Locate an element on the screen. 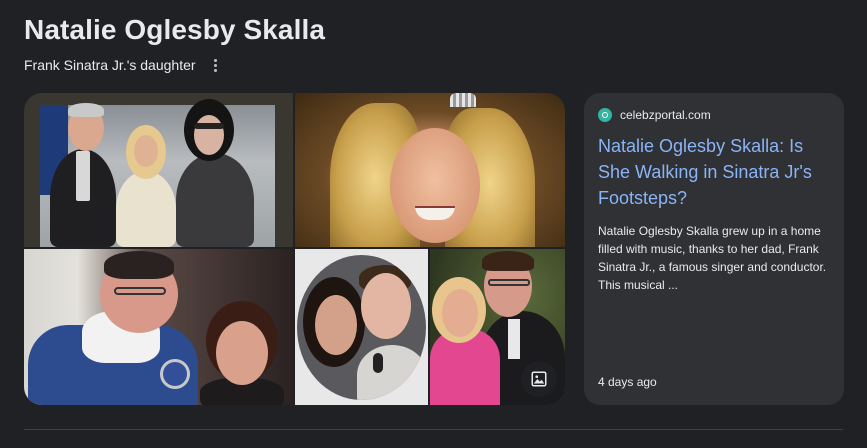 The image size is (867, 448). divider is located at coordinates (433, 429).